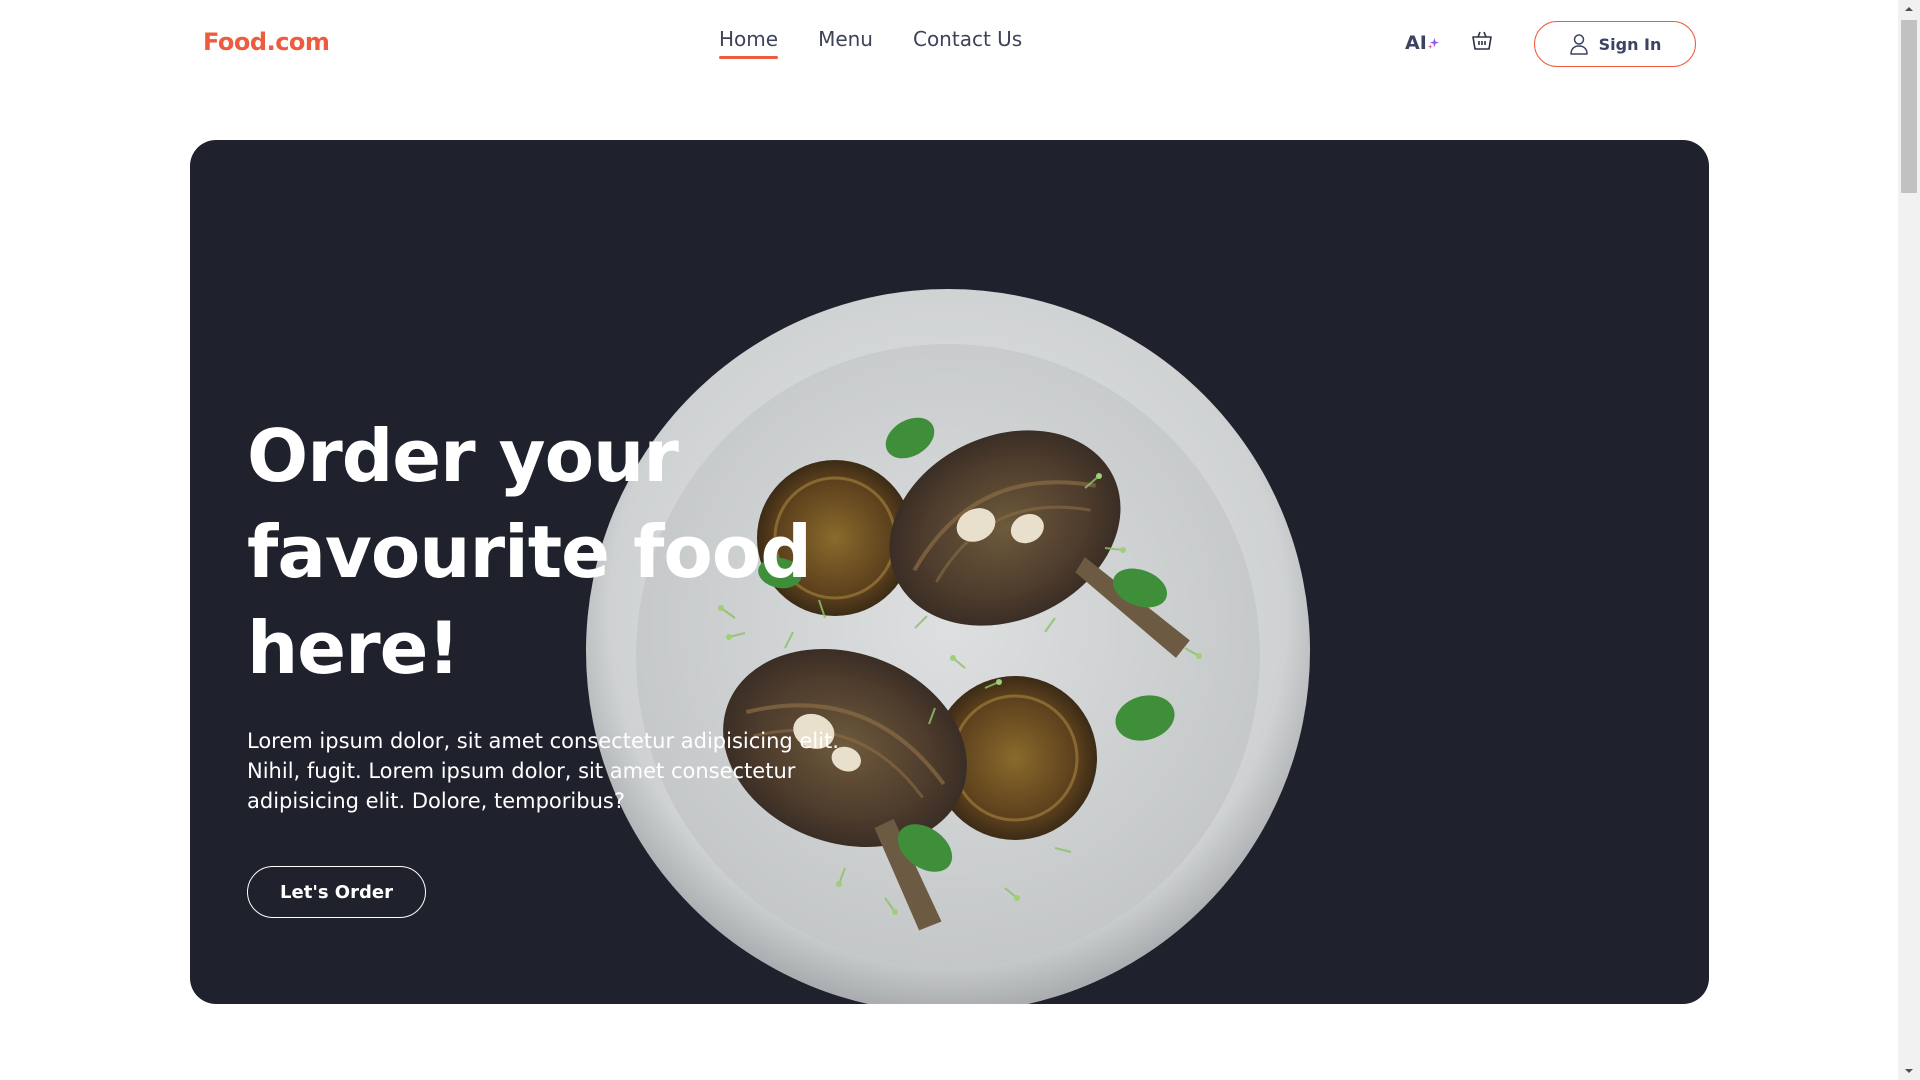 This screenshot has height=1080, width=1920. I want to click on navbar: Food.com Home Menu Contact Us AI Sign In, so click(949, 44).